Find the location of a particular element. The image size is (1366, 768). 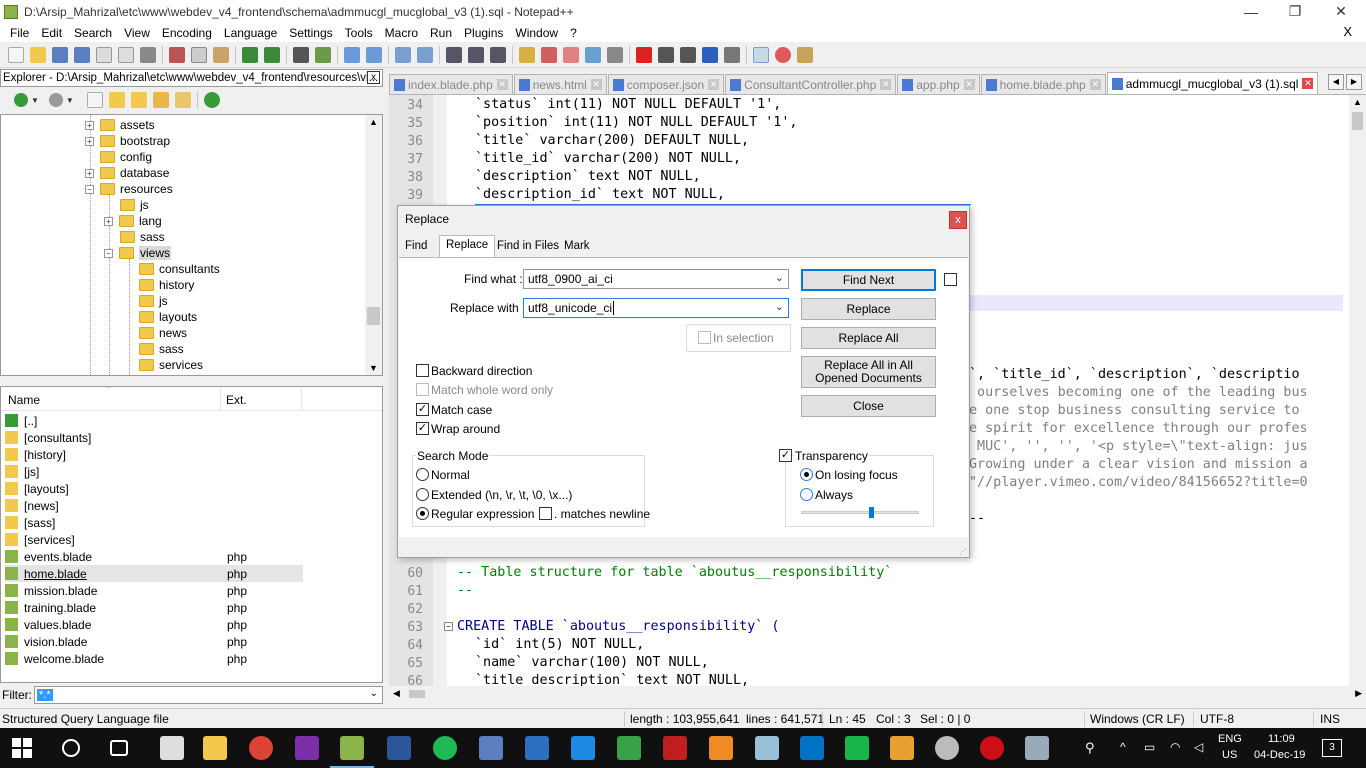

outlook-icon is located at coordinates (812, 748).